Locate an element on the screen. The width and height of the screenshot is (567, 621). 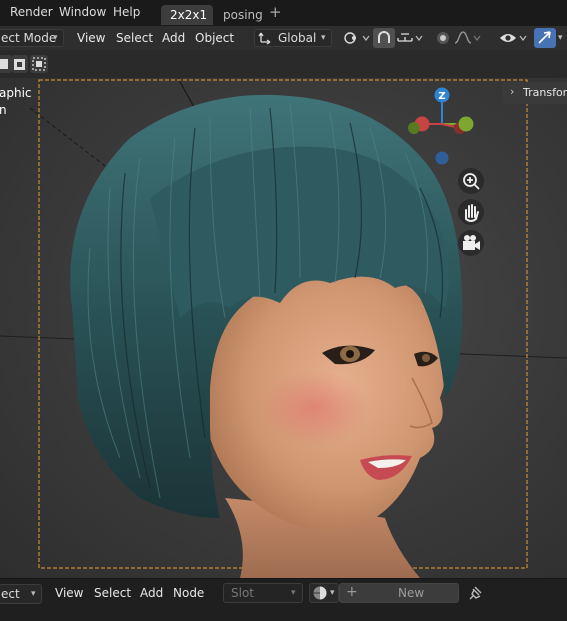
slot-dropdown: Slot ▾ is located at coordinates (263, 593).